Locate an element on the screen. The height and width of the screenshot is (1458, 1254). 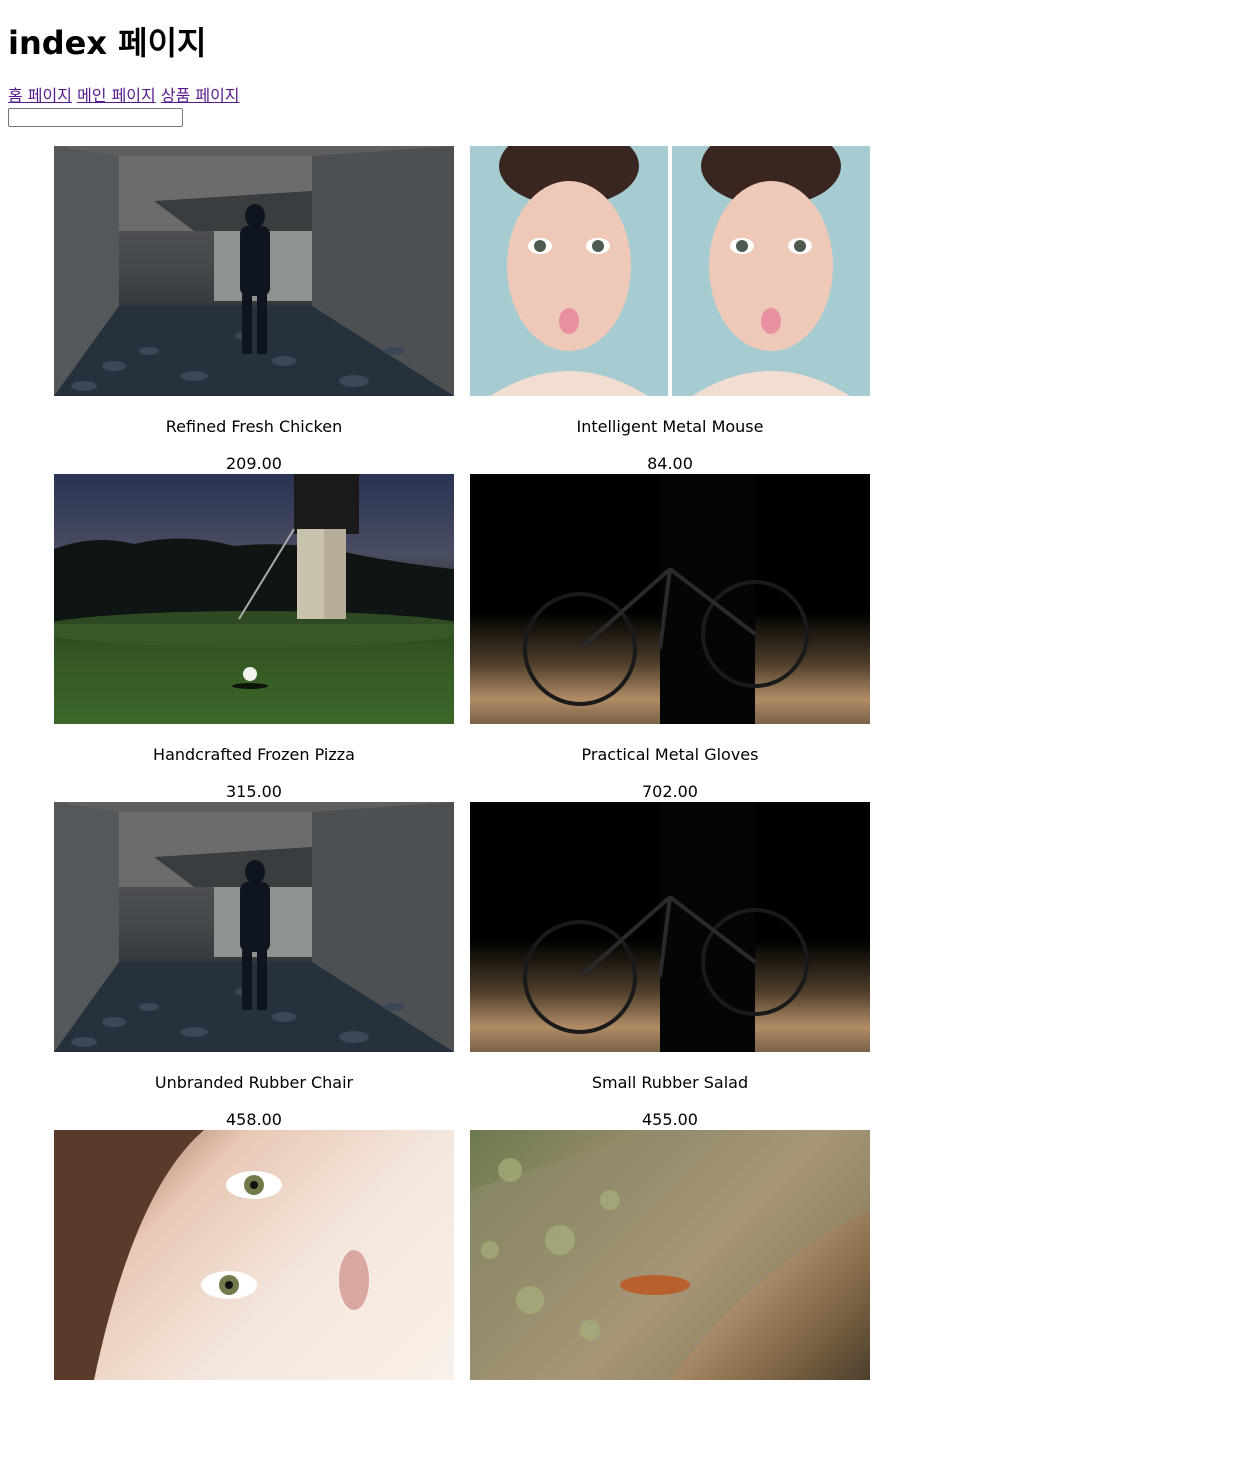
golf-photo is located at coordinates (254, 599).